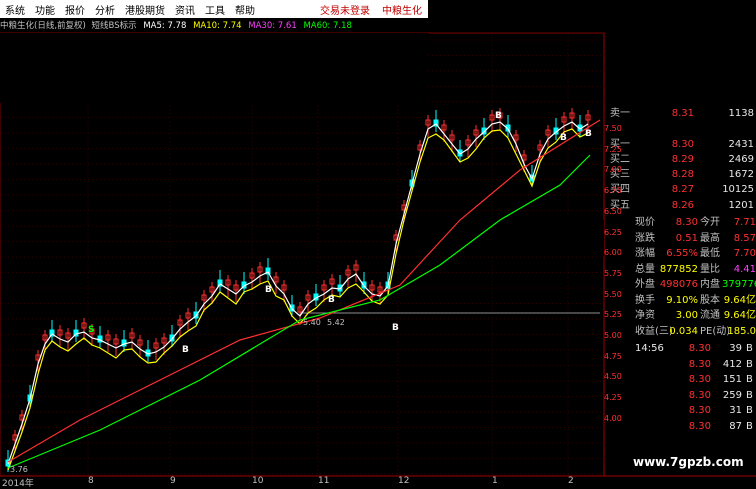 This screenshot has height=489, width=756. I want to click on ma5-value: MA5: 7.78, so click(165, 26).